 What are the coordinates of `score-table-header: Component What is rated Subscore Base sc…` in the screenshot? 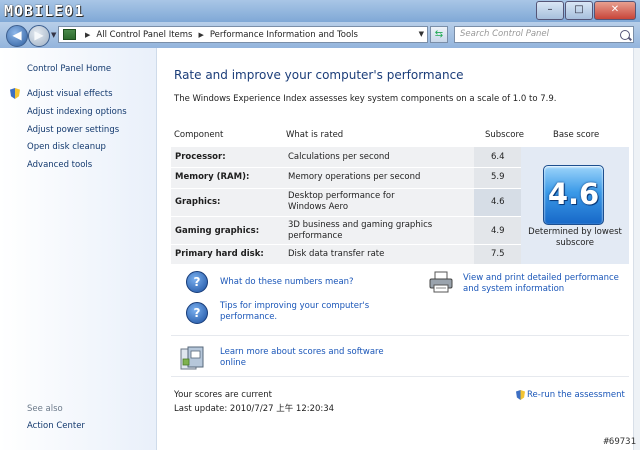 It's located at (400, 137).